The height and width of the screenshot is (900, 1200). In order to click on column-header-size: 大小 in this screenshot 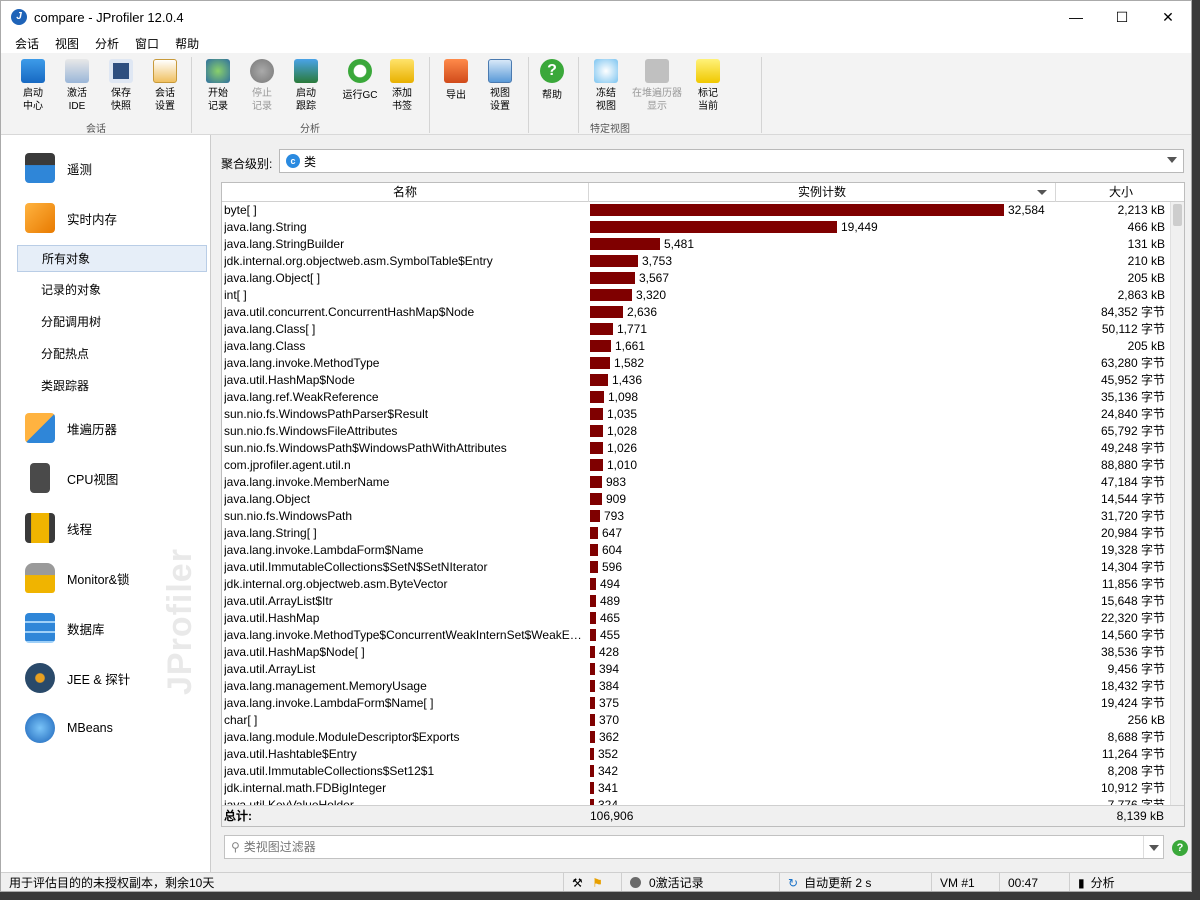, I will do `click(1120, 192)`.